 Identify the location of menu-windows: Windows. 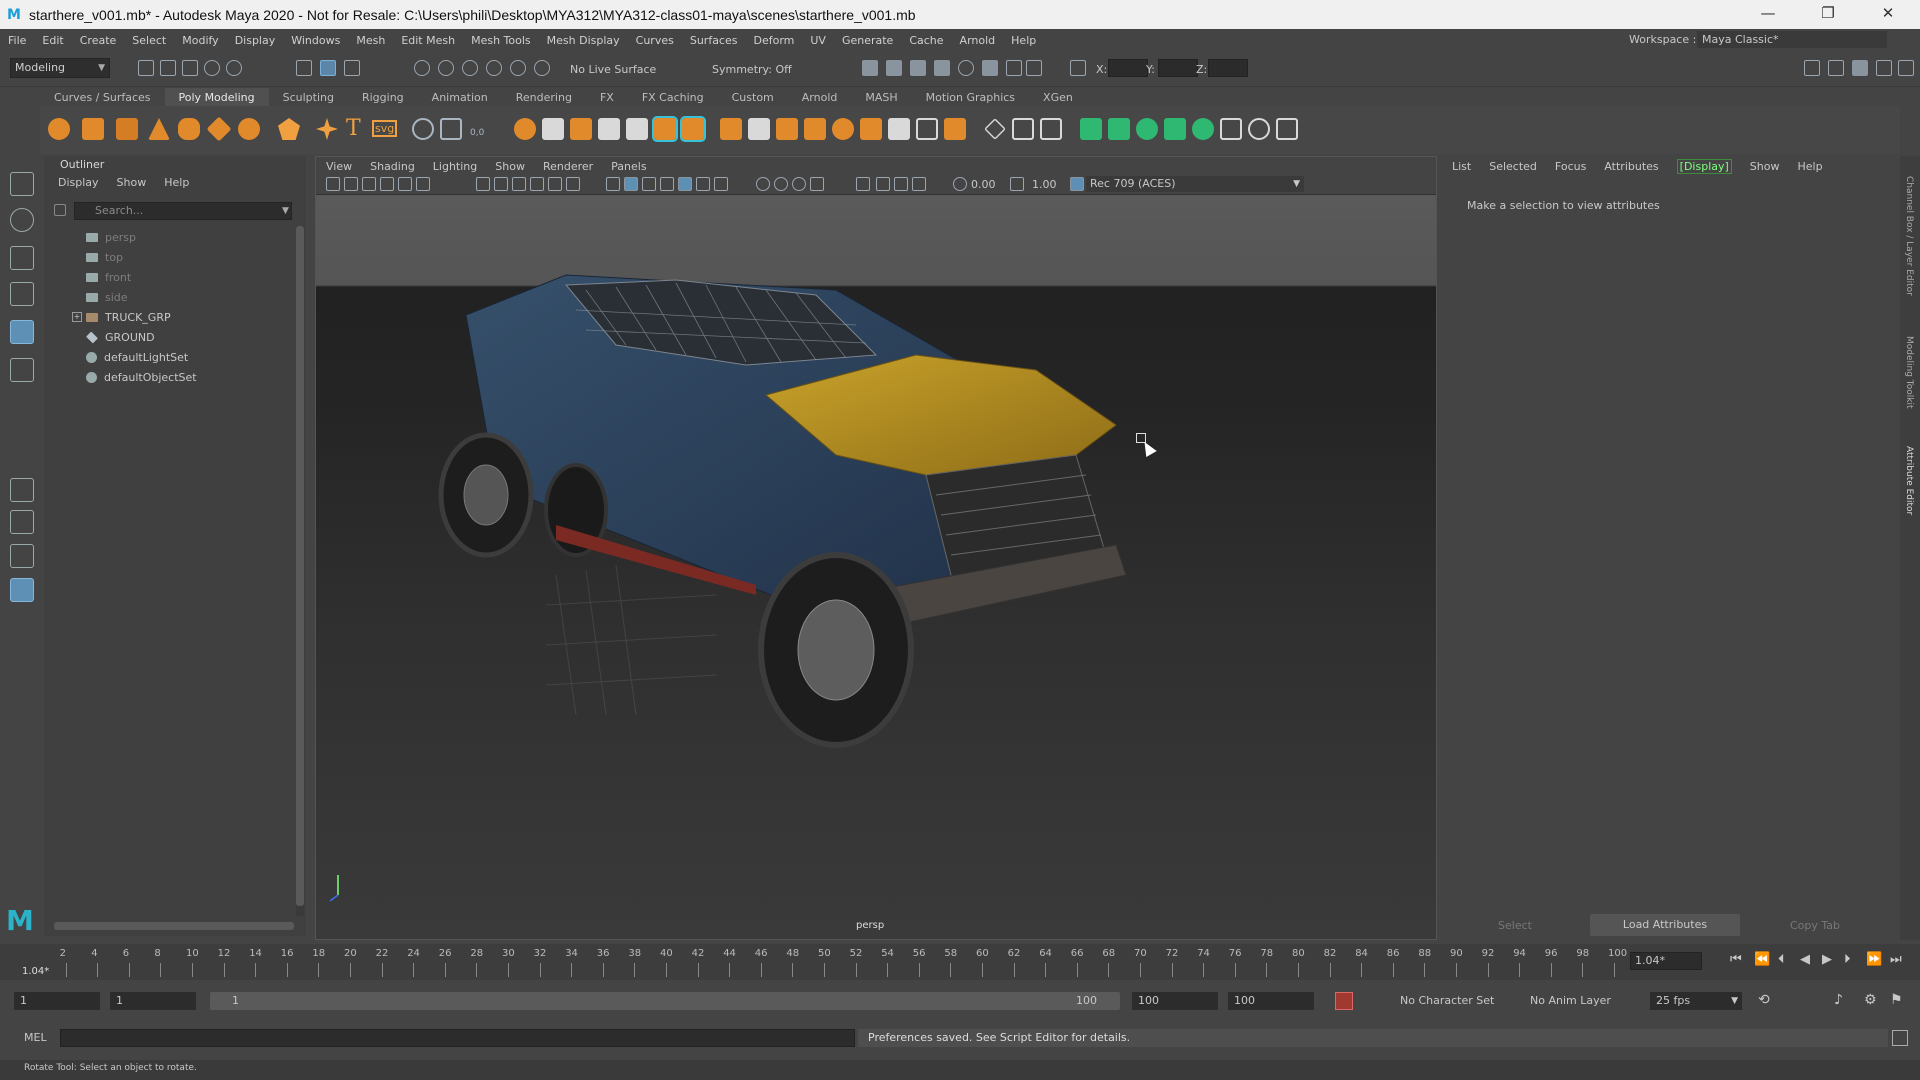
(315, 40).